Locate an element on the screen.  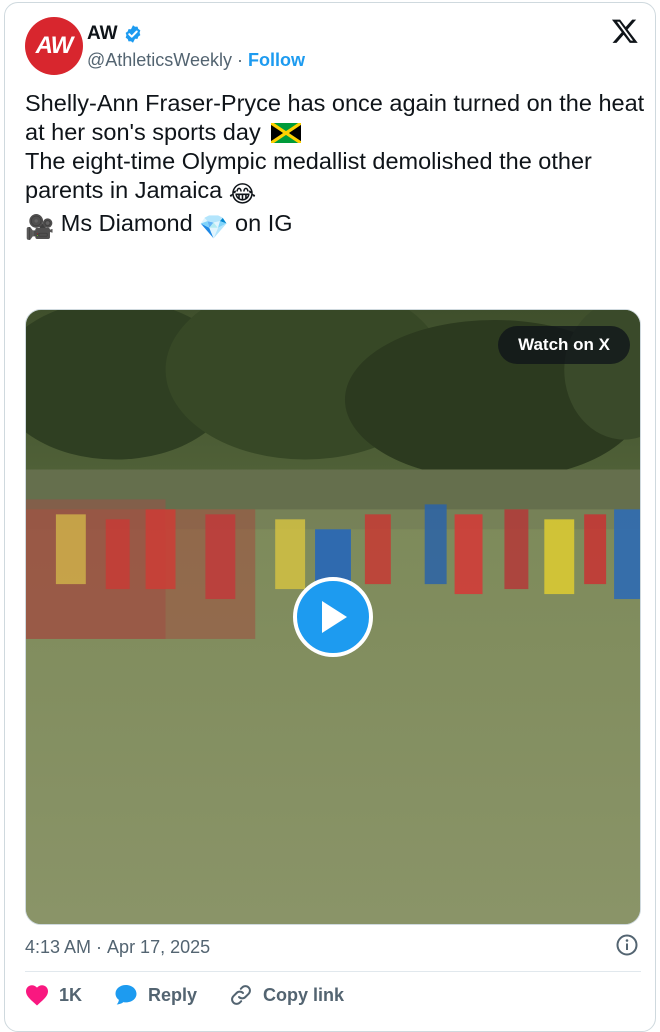
movie-camera-emoji-icon: 🎥 is located at coordinates (40, 227).